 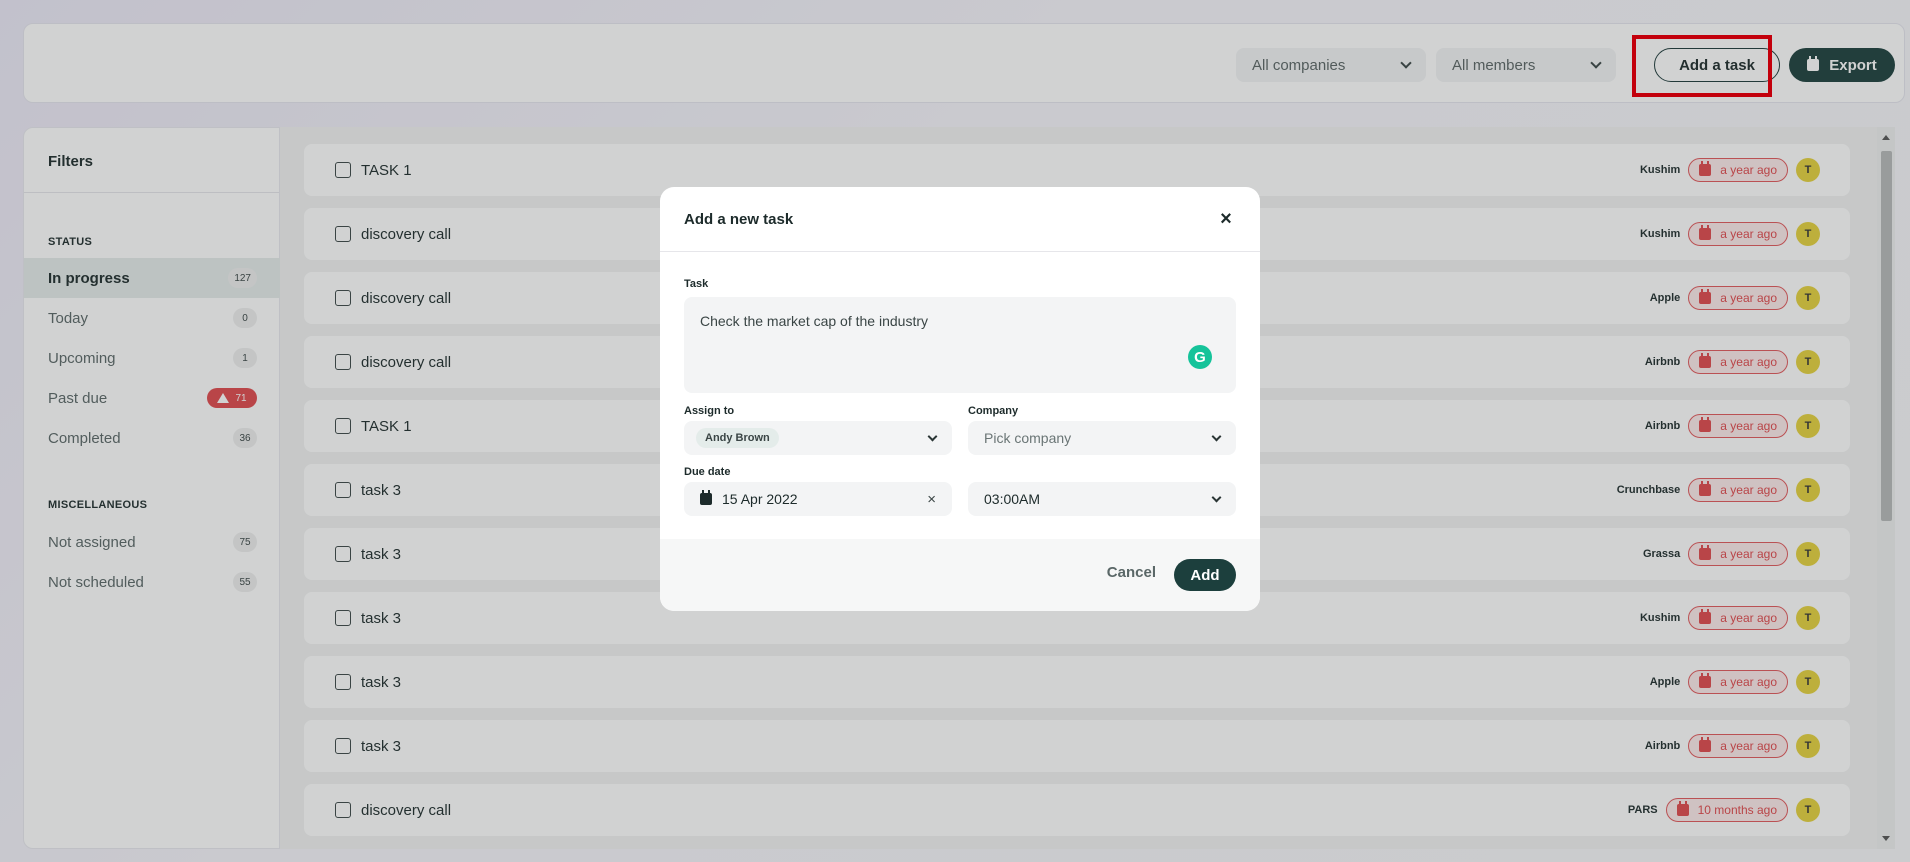 What do you see at coordinates (709, 411) in the screenshot?
I see `assign-label: Assign to` at bounding box center [709, 411].